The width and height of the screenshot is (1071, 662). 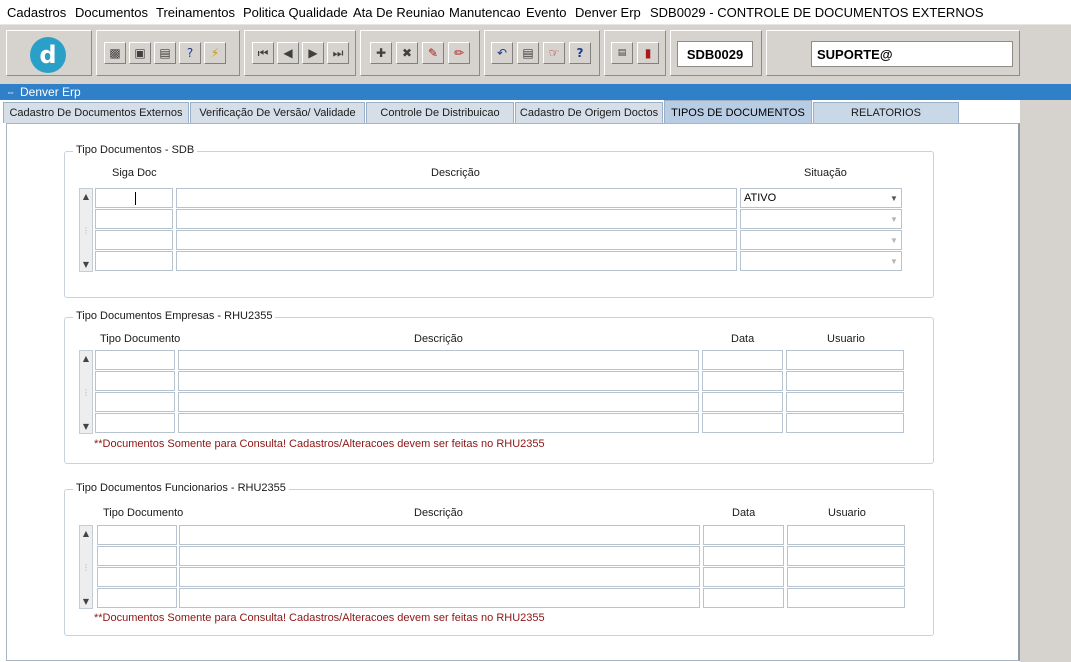 I want to click on toolbar-group-edit: ▩ ▣ ▤ ? ⚡, so click(x=168, y=53).